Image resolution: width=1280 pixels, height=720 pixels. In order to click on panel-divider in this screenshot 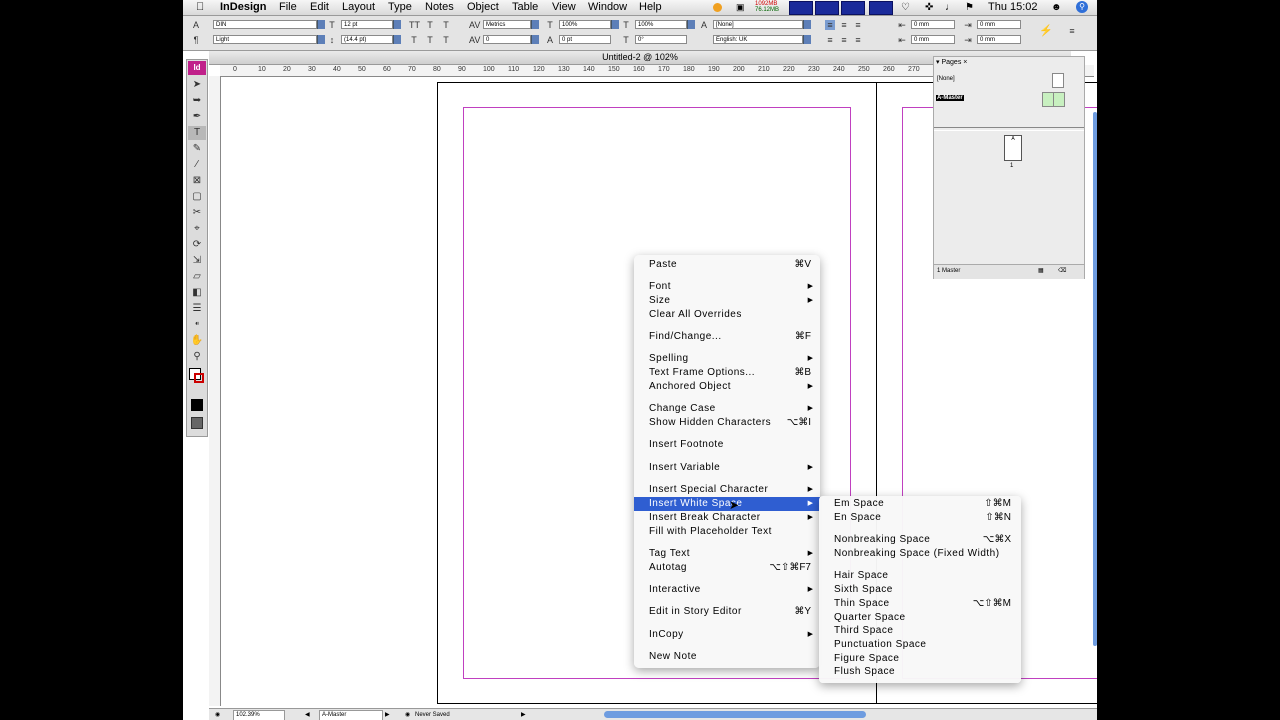, I will do `click(1009, 129)`.